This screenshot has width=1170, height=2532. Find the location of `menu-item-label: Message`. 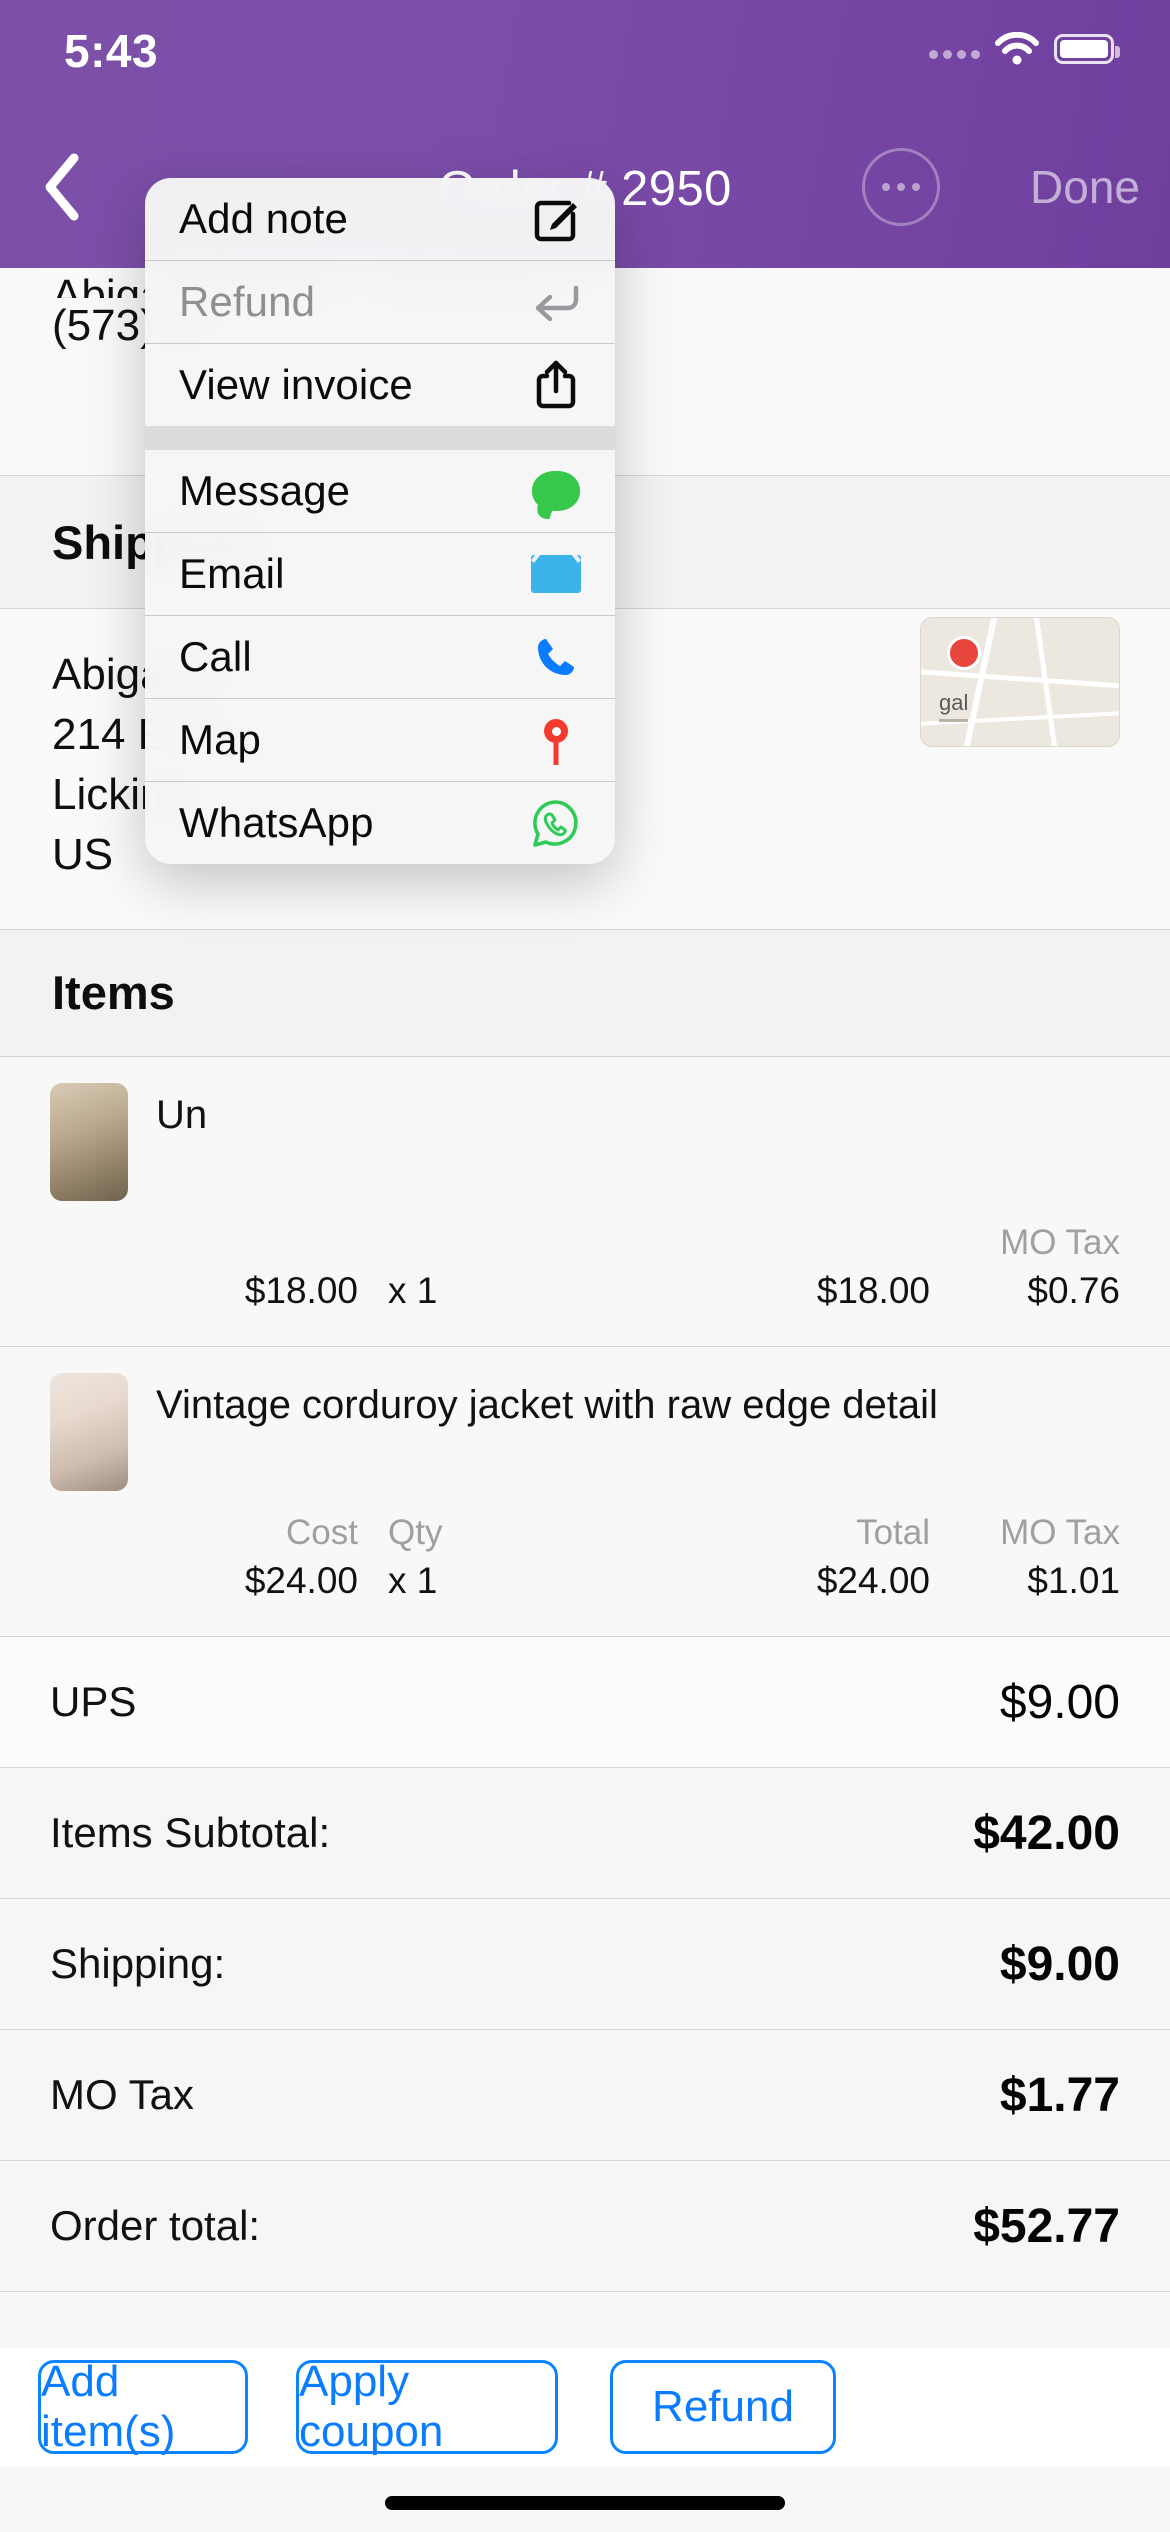

menu-item-label: Message is located at coordinates (265, 490).